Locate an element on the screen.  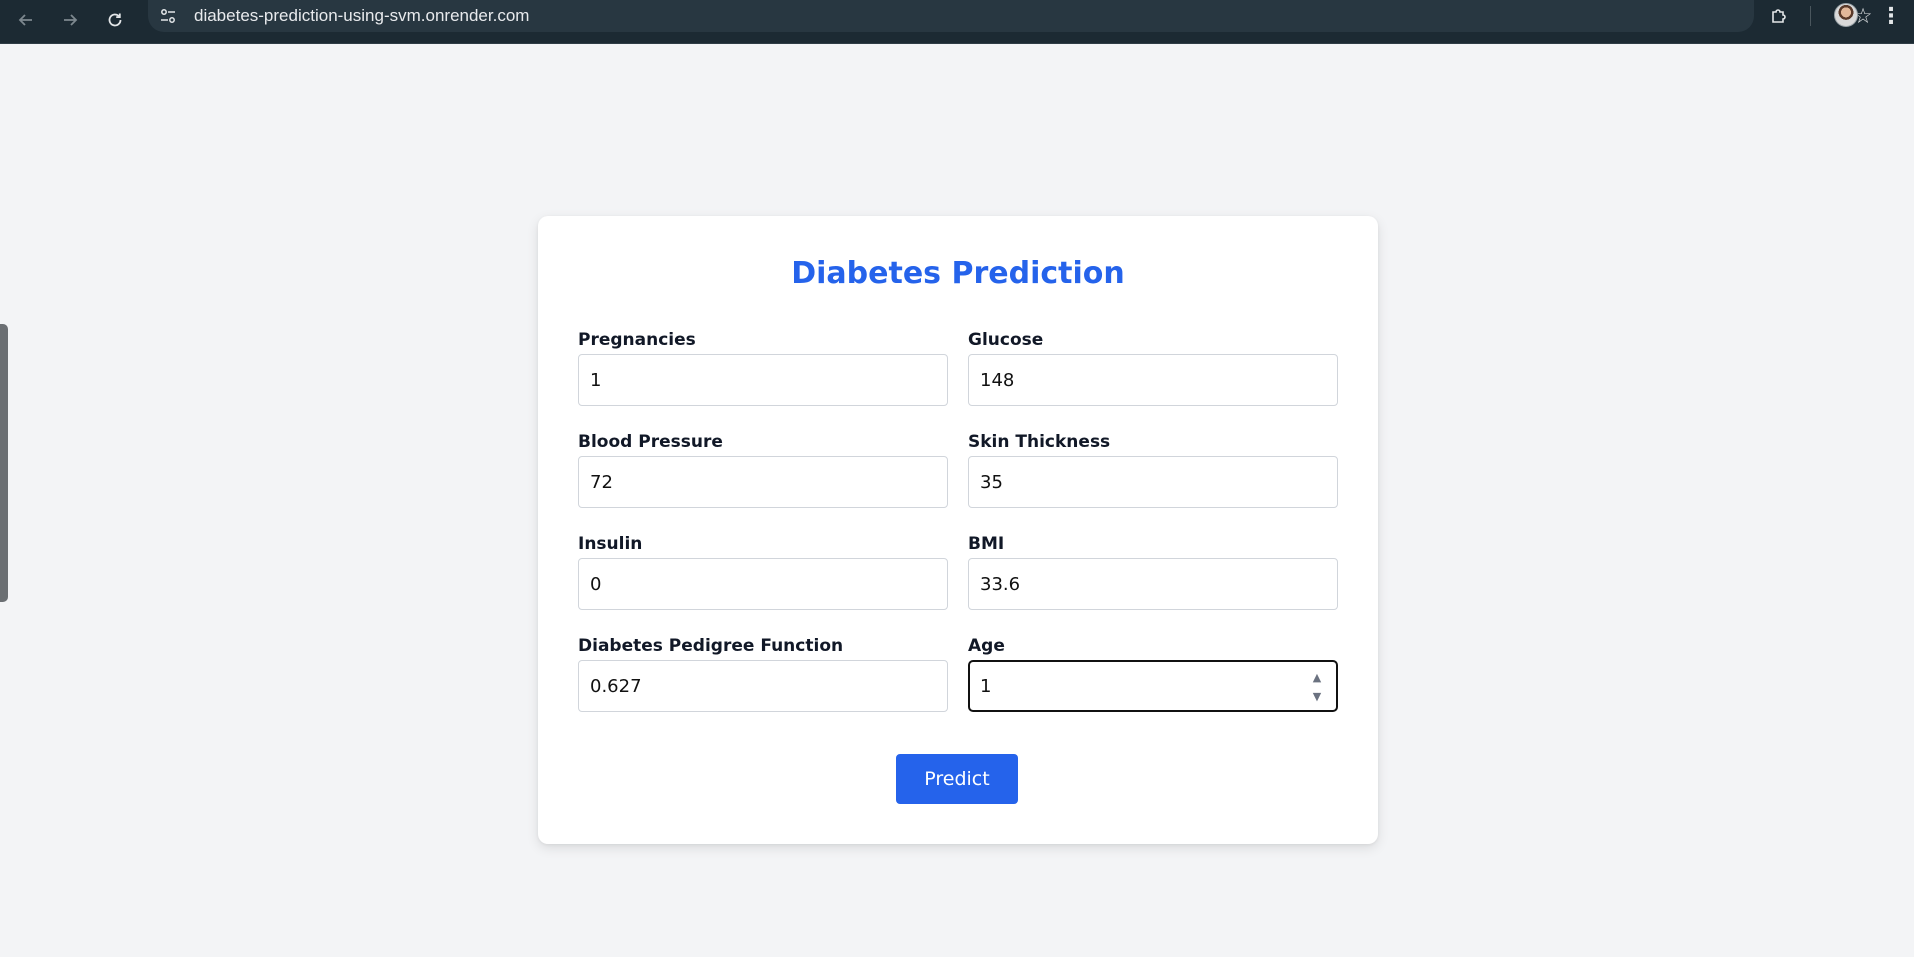
blood-pressure-input is located at coordinates (763, 482).